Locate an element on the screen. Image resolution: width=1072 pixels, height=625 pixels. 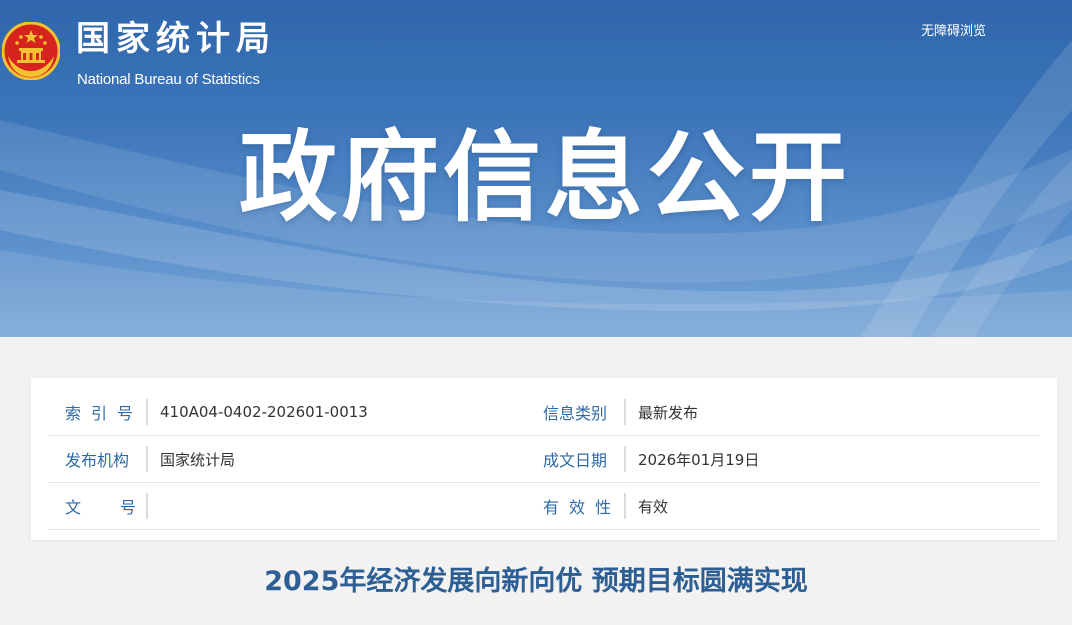
meta-value-date: 2026年01月19日 is located at coordinates (699, 459).